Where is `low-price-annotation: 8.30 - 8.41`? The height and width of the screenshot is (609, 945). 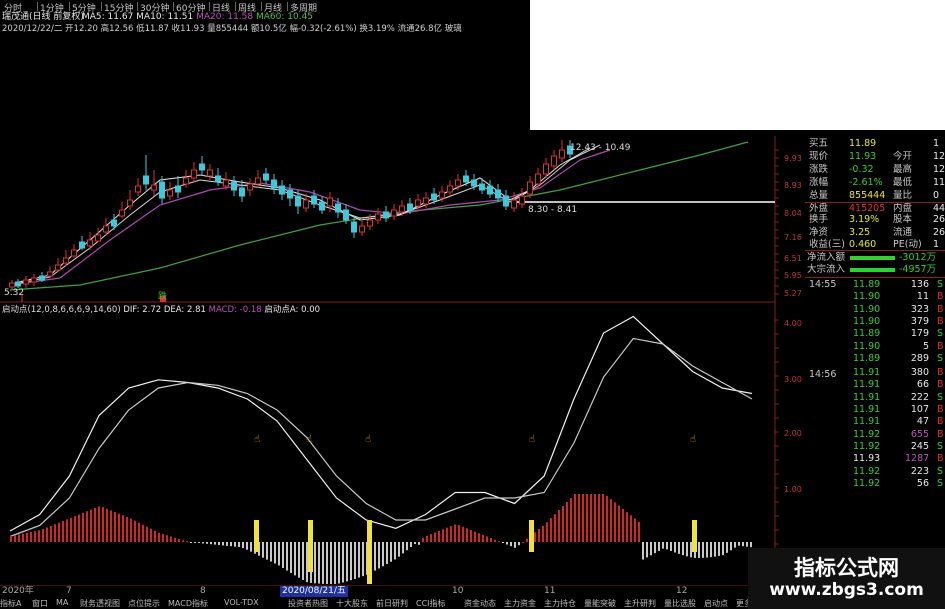 low-price-annotation: 8.30 - 8.41 is located at coordinates (553, 210).